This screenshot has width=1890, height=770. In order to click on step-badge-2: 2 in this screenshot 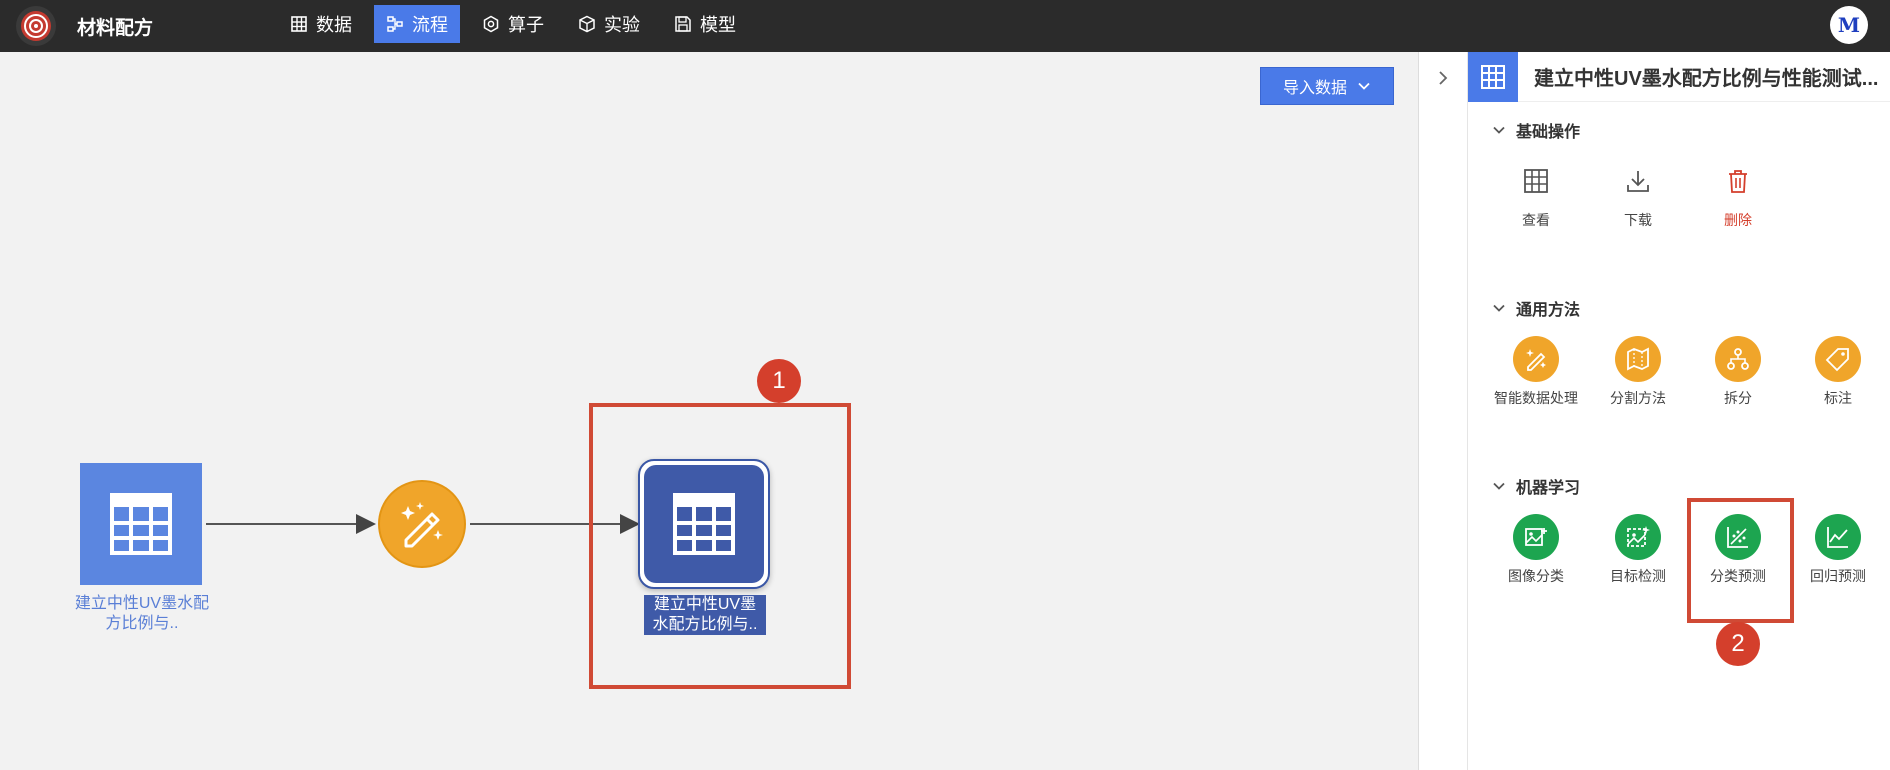, I will do `click(1738, 644)`.